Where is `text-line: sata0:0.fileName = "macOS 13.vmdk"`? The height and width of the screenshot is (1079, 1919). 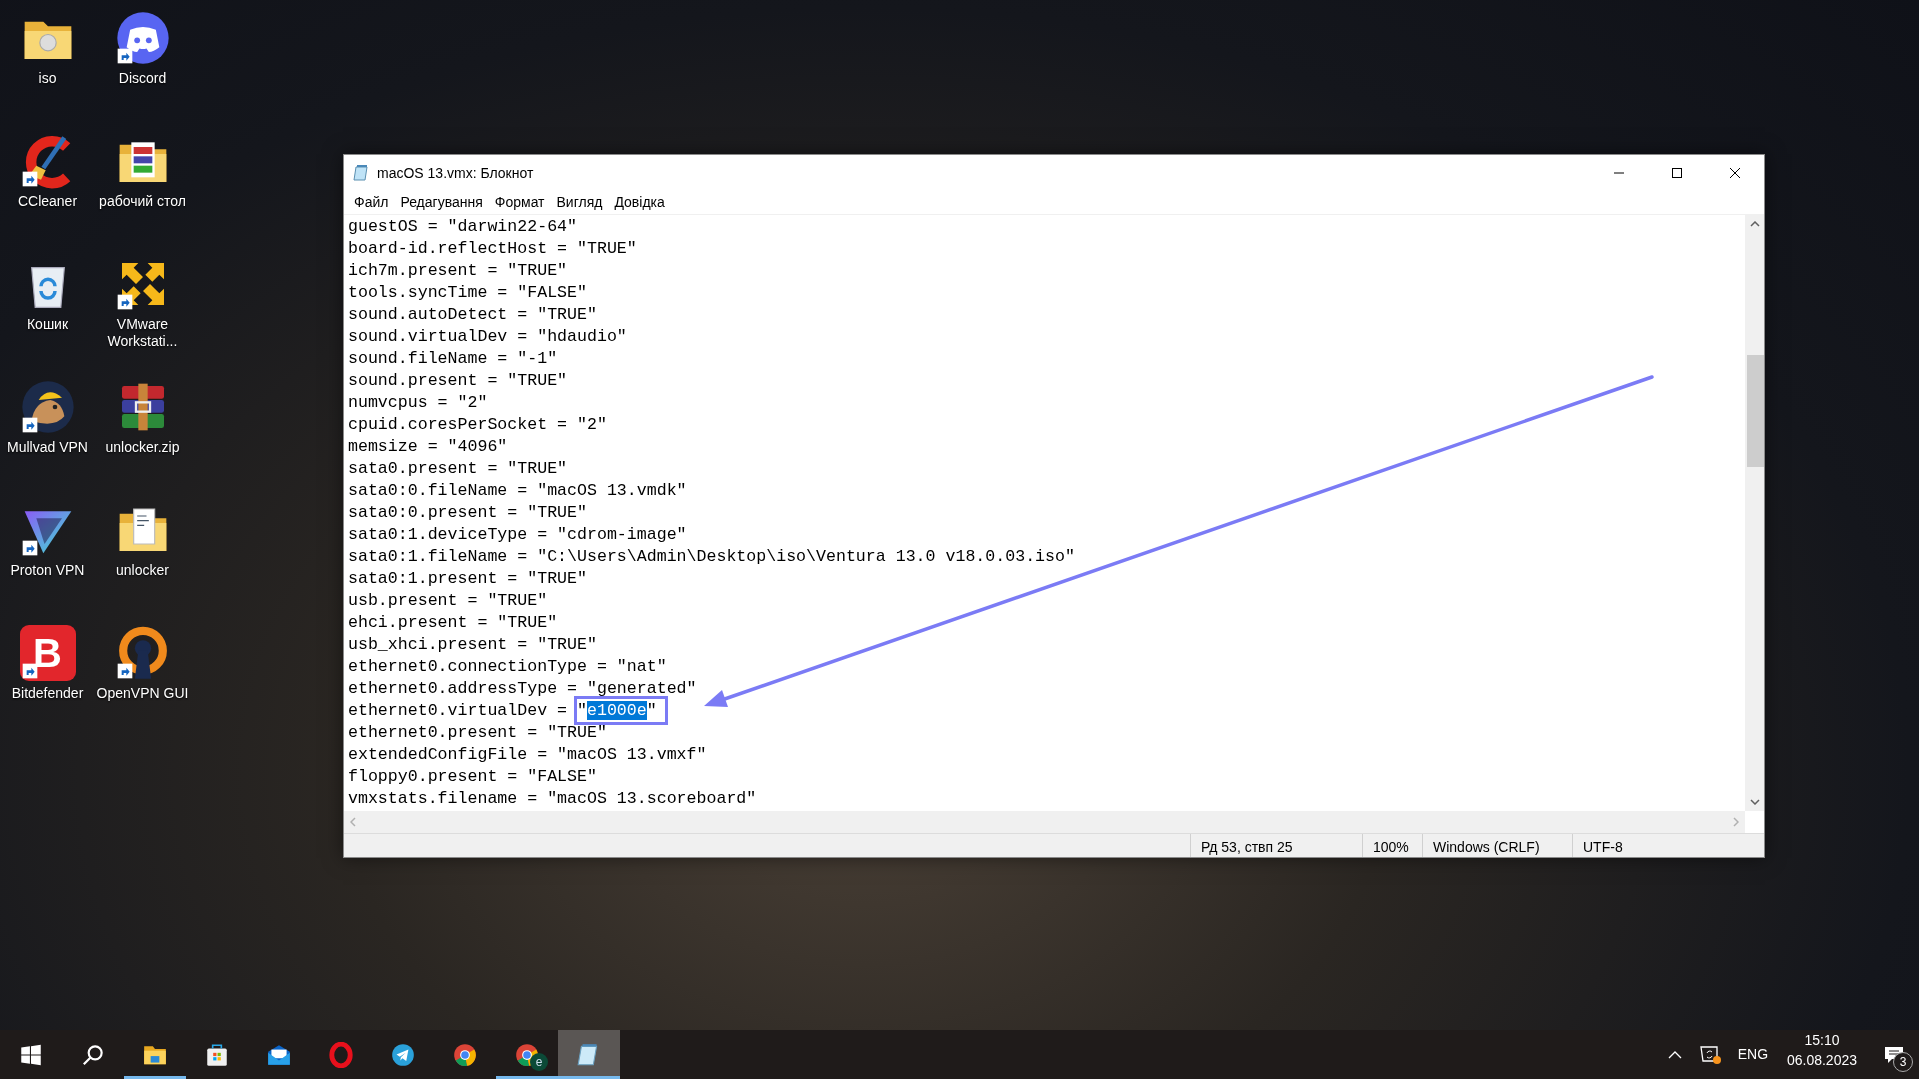 text-line: sata0:0.fileName = "macOS 13.vmdk" is located at coordinates (518, 491).